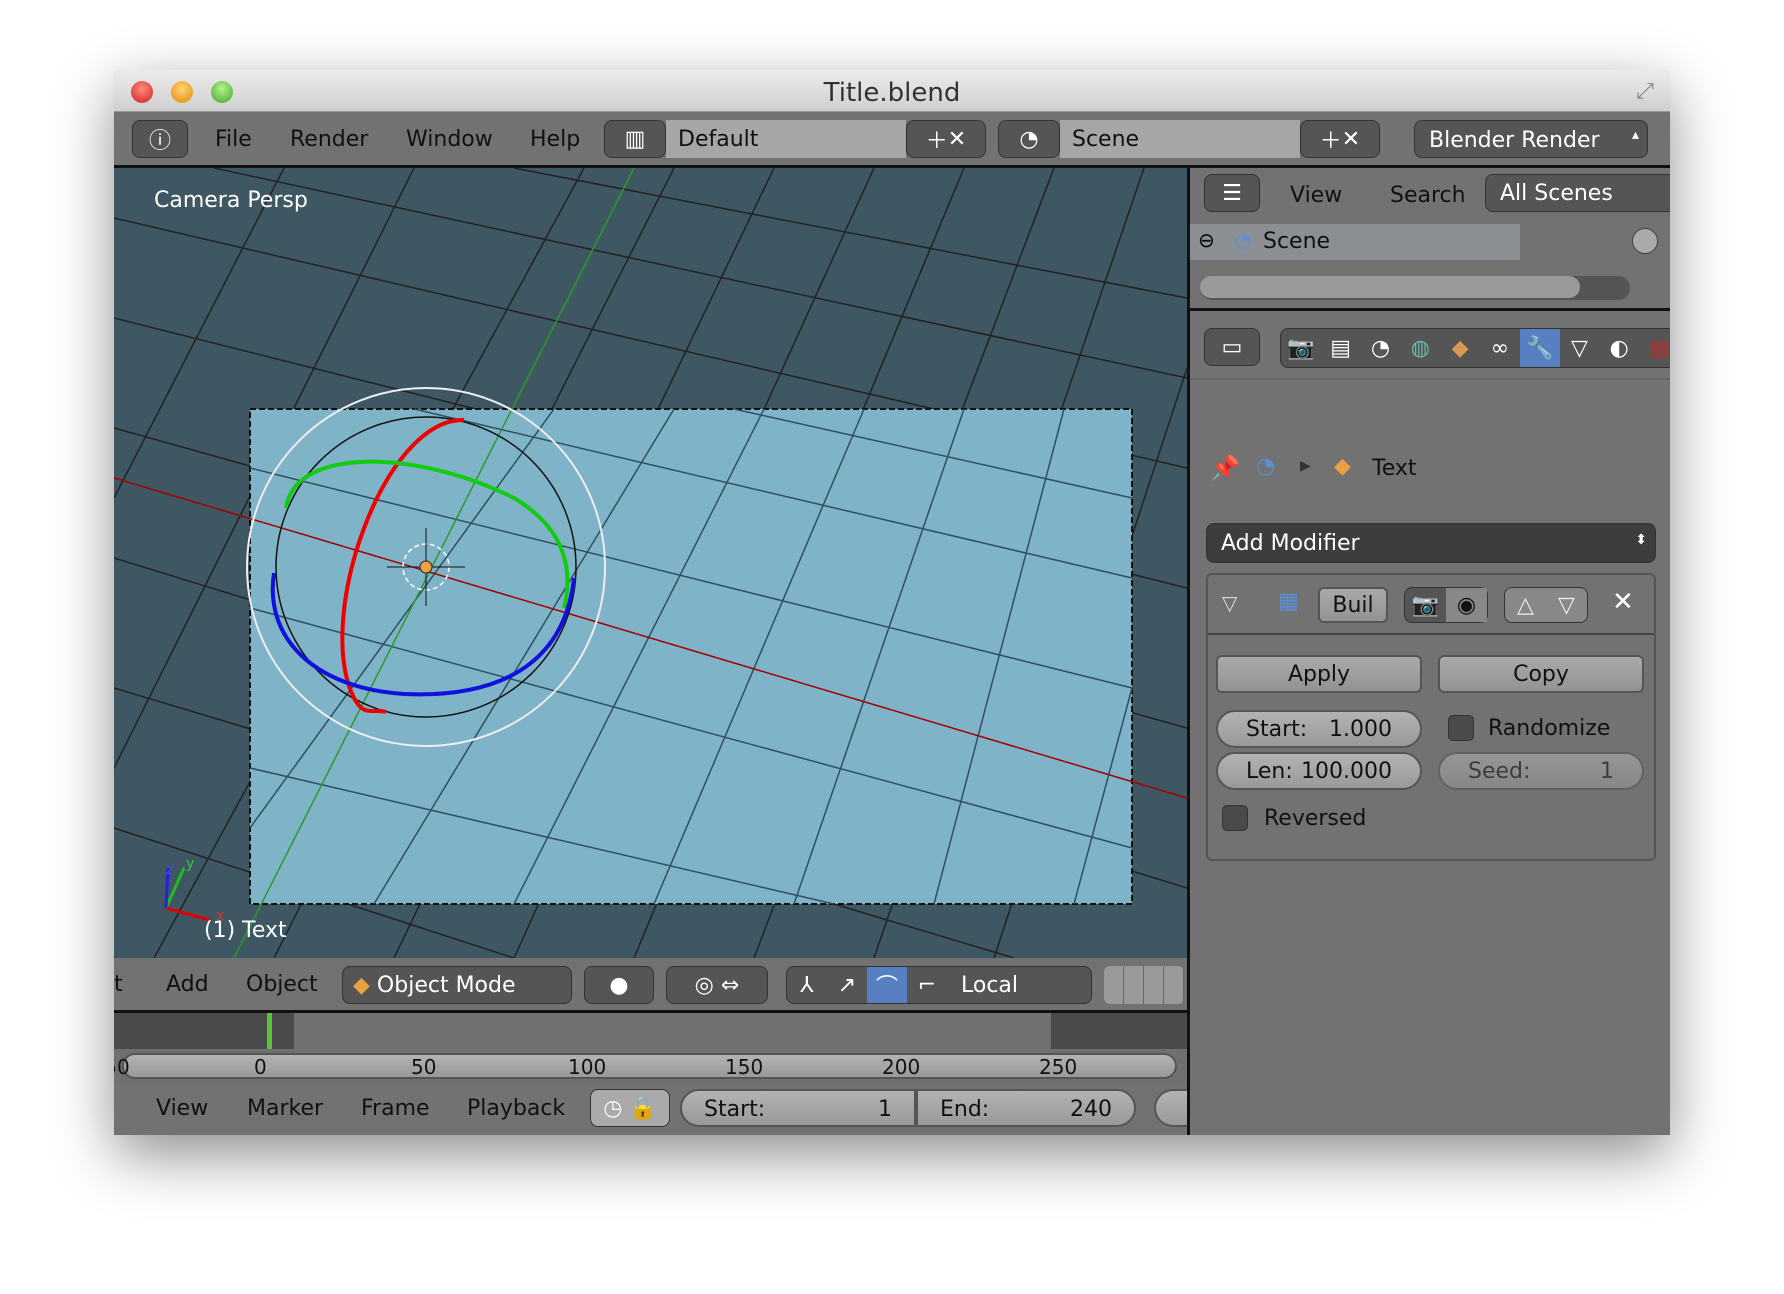  I want to click on collapse-icon: ⊖, so click(1206, 240).